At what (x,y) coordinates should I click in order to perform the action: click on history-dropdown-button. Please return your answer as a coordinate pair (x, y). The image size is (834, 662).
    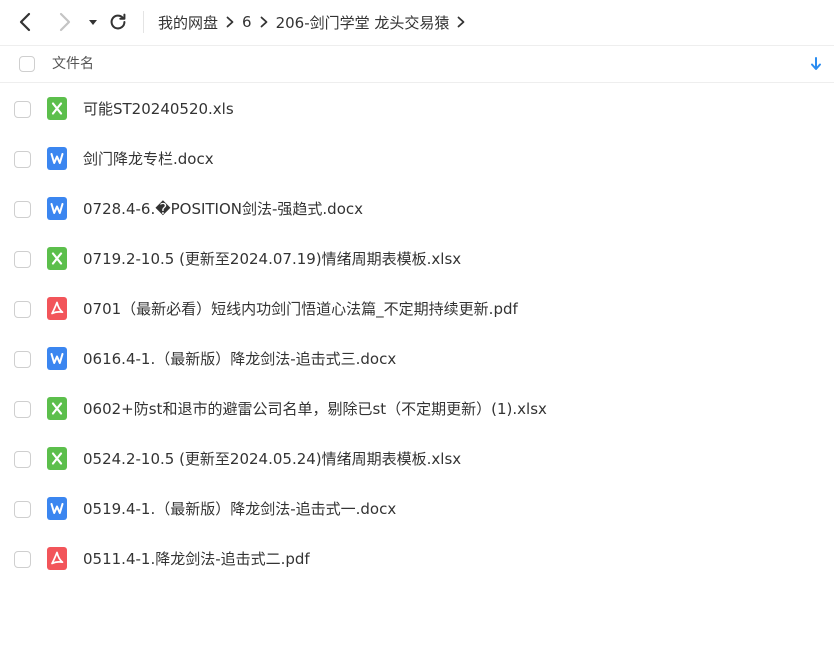
    Looking at the image, I should click on (93, 22).